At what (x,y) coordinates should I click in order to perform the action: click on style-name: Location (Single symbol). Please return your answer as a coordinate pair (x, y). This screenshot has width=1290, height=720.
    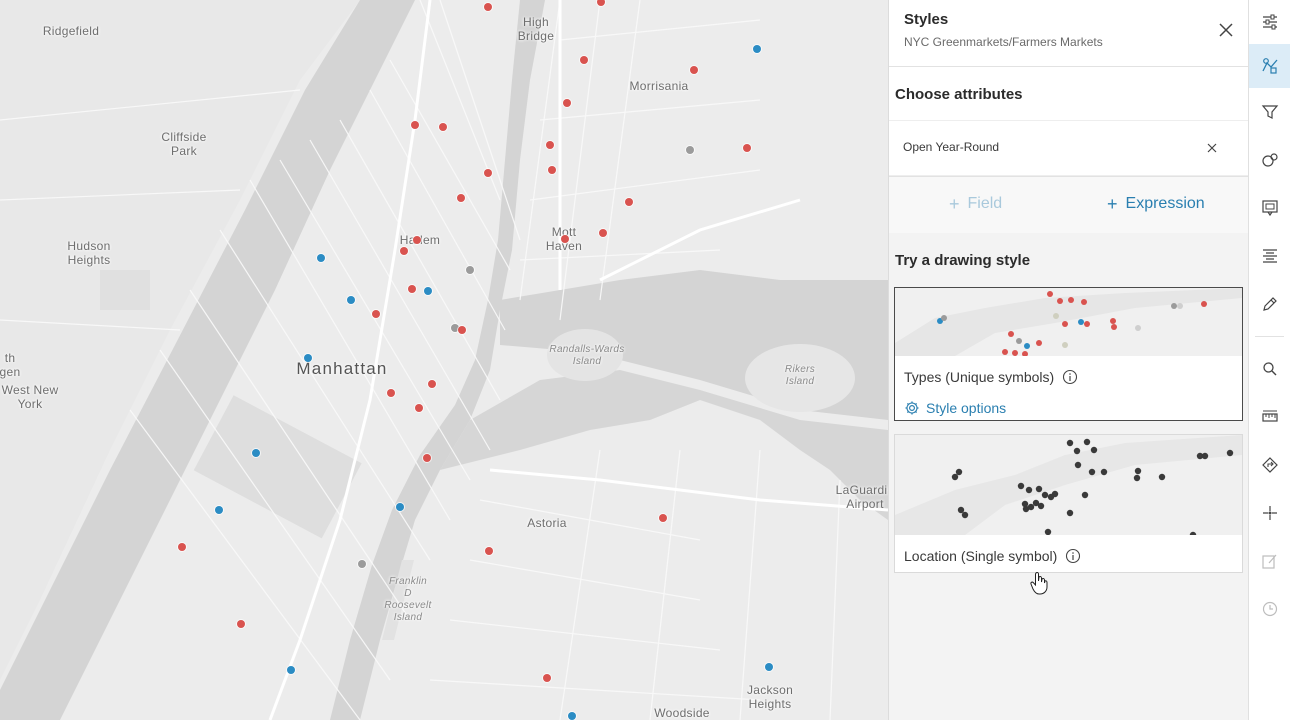
    Looking at the image, I should click on (981, 556).